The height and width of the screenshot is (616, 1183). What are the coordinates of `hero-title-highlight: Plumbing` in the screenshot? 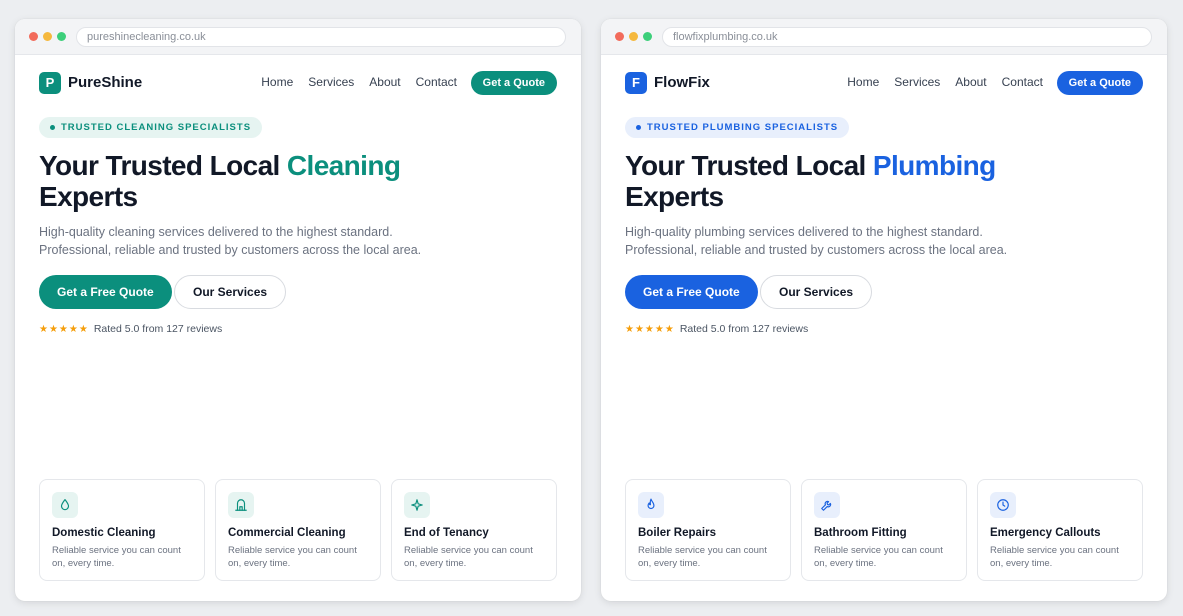 It's located at (934, 165).